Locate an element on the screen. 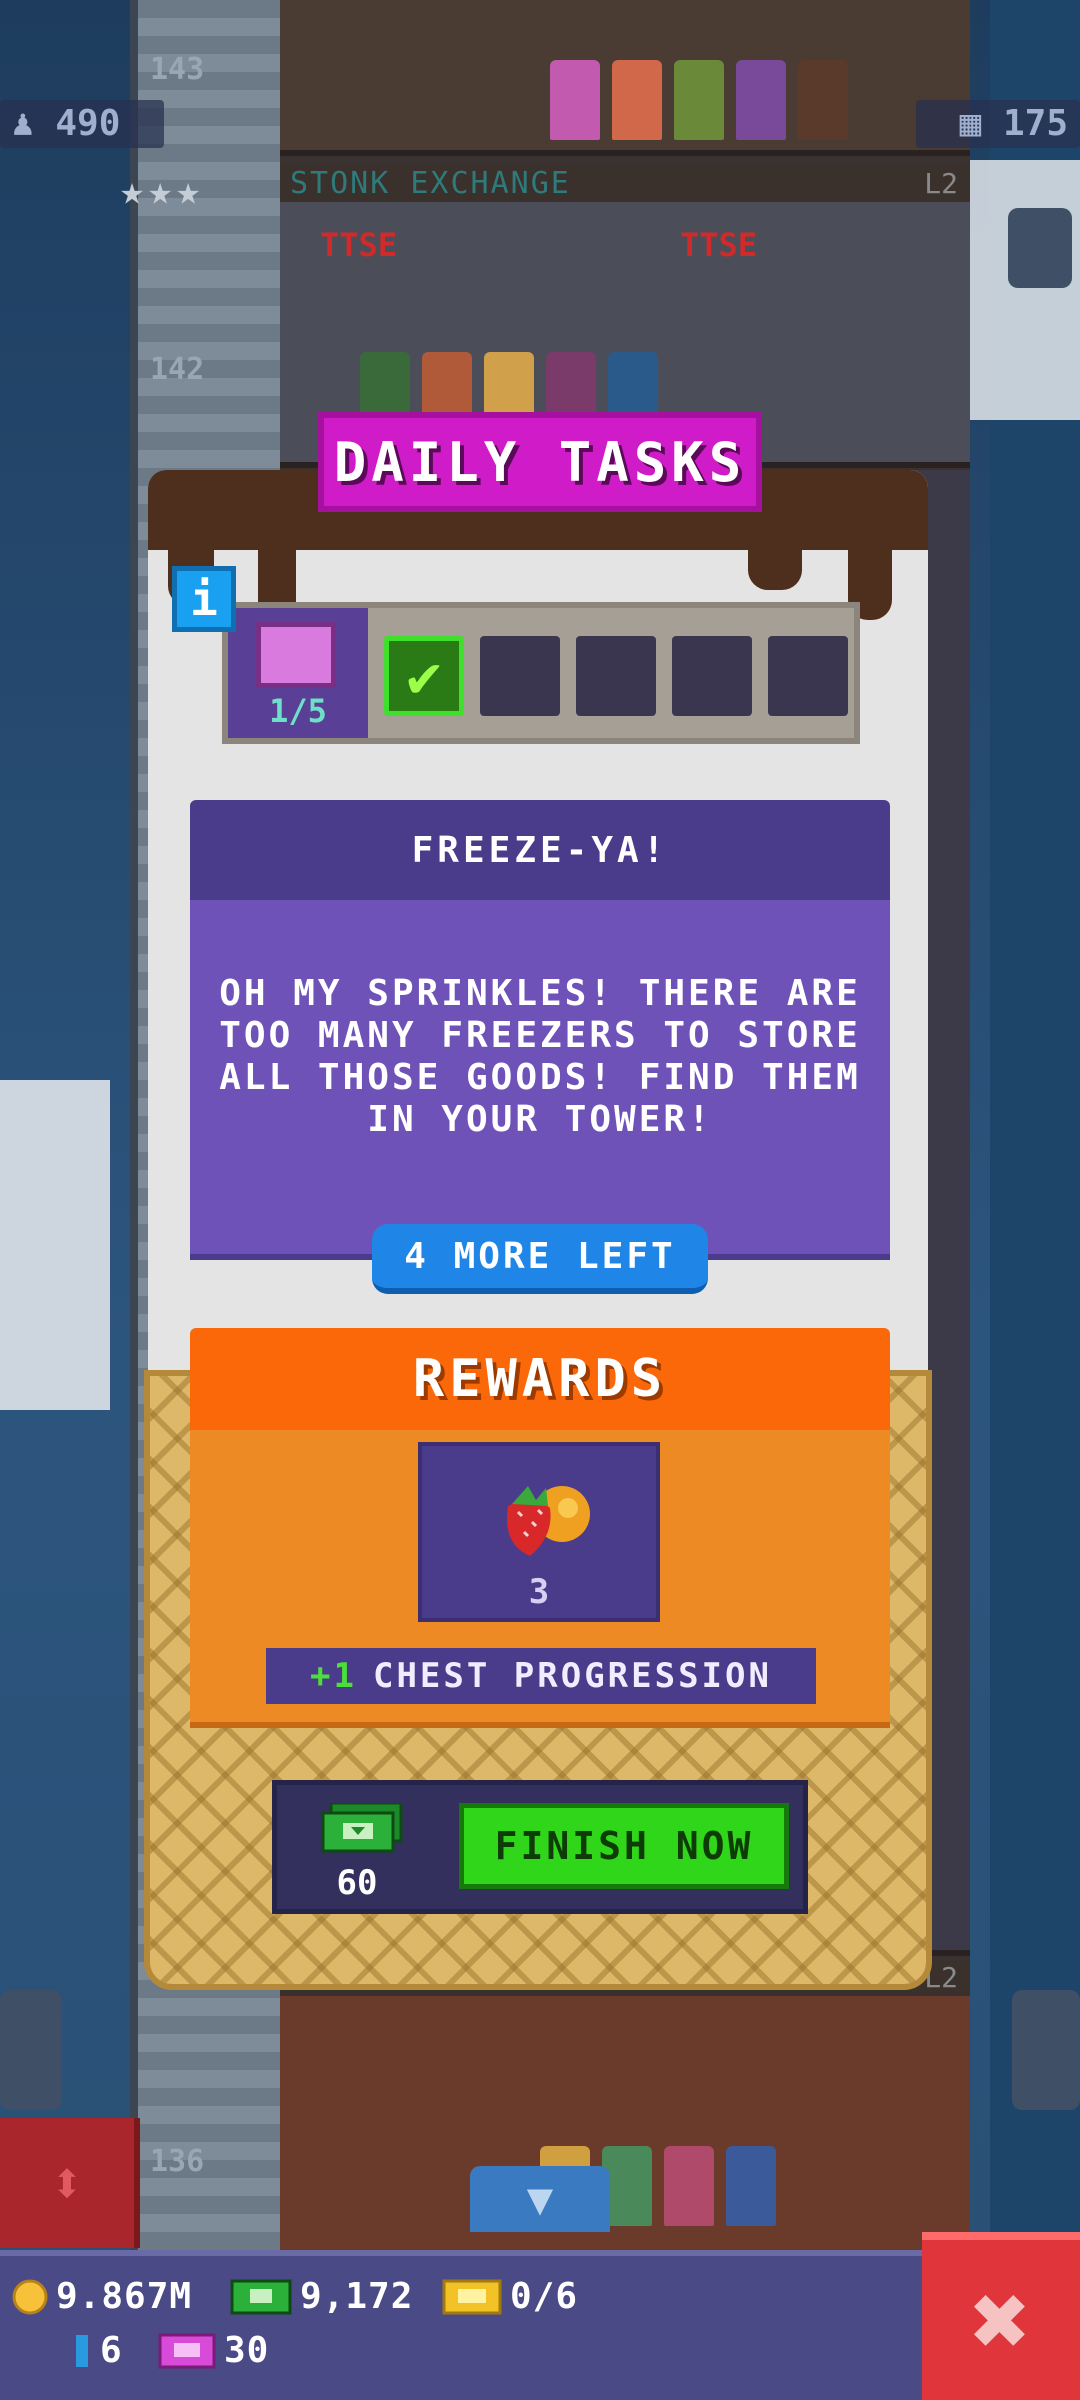 This screenshot has height=2400, width=1080. floor-top is located at coordinates (625, 78).